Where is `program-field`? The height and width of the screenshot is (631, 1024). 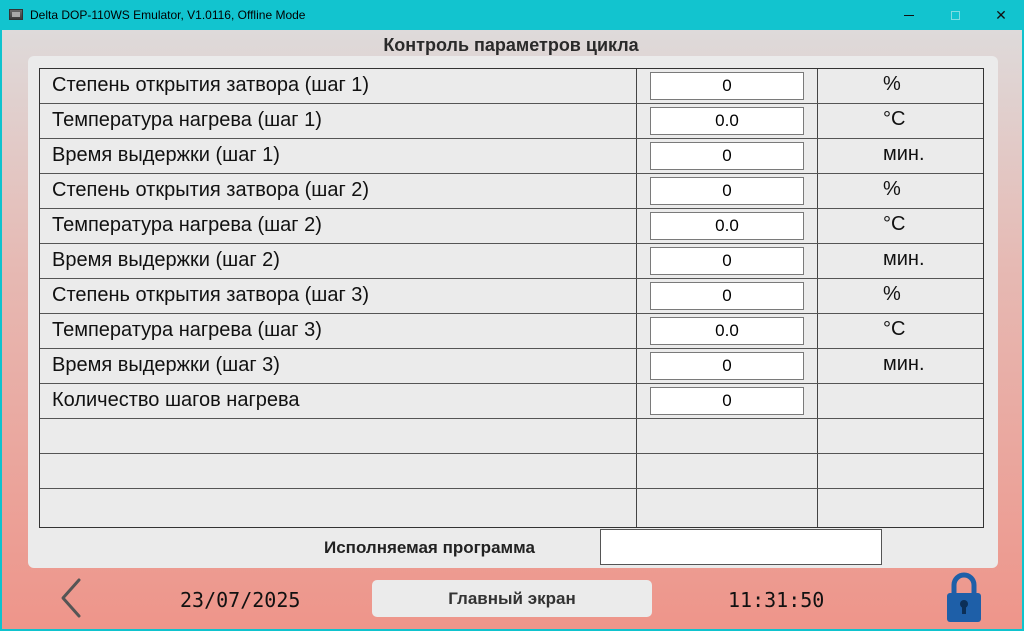 program-field is located at coordinates (741, 547).